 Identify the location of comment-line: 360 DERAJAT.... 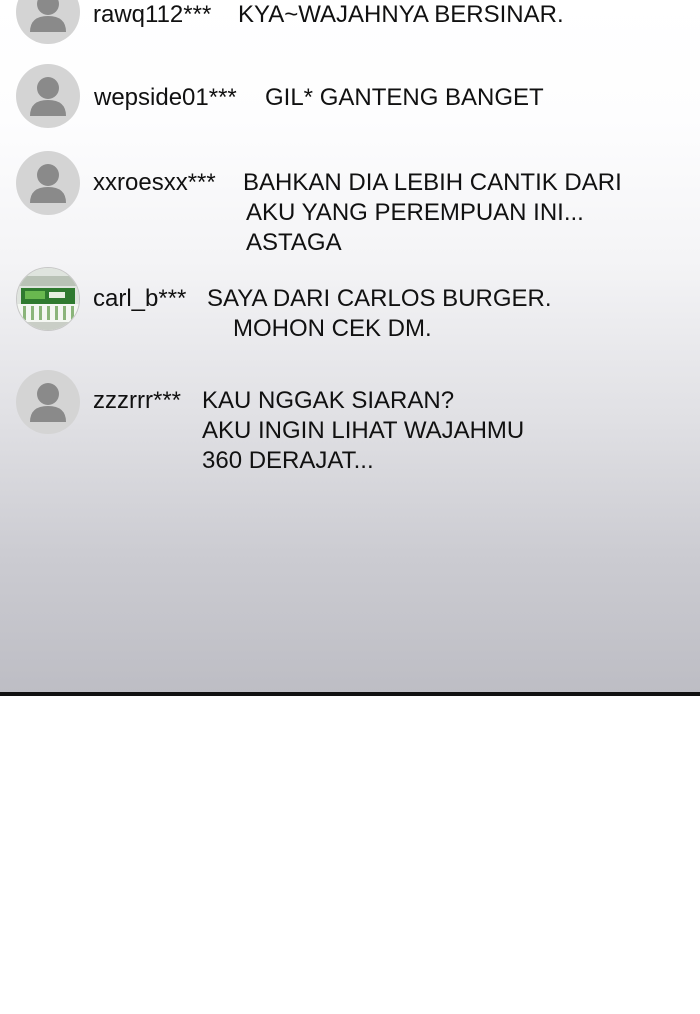
(288, 460).